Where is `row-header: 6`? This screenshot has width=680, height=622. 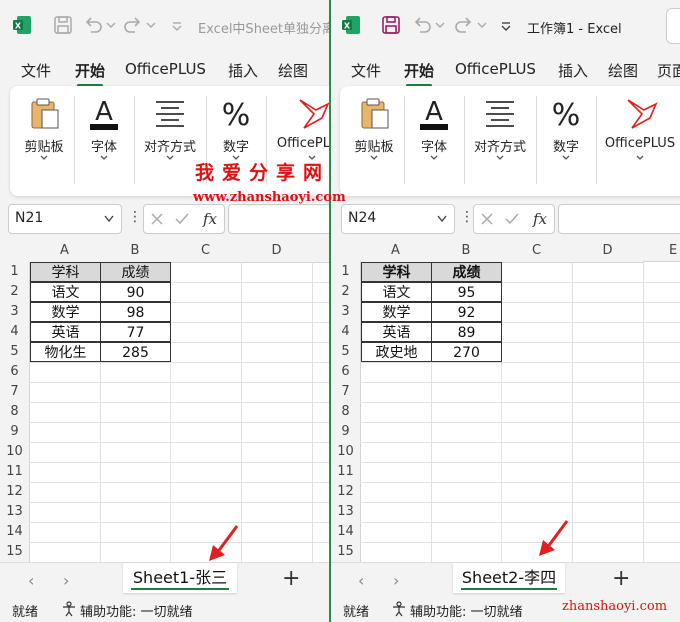 row-header: 6 is located at coordinates (346, 372).